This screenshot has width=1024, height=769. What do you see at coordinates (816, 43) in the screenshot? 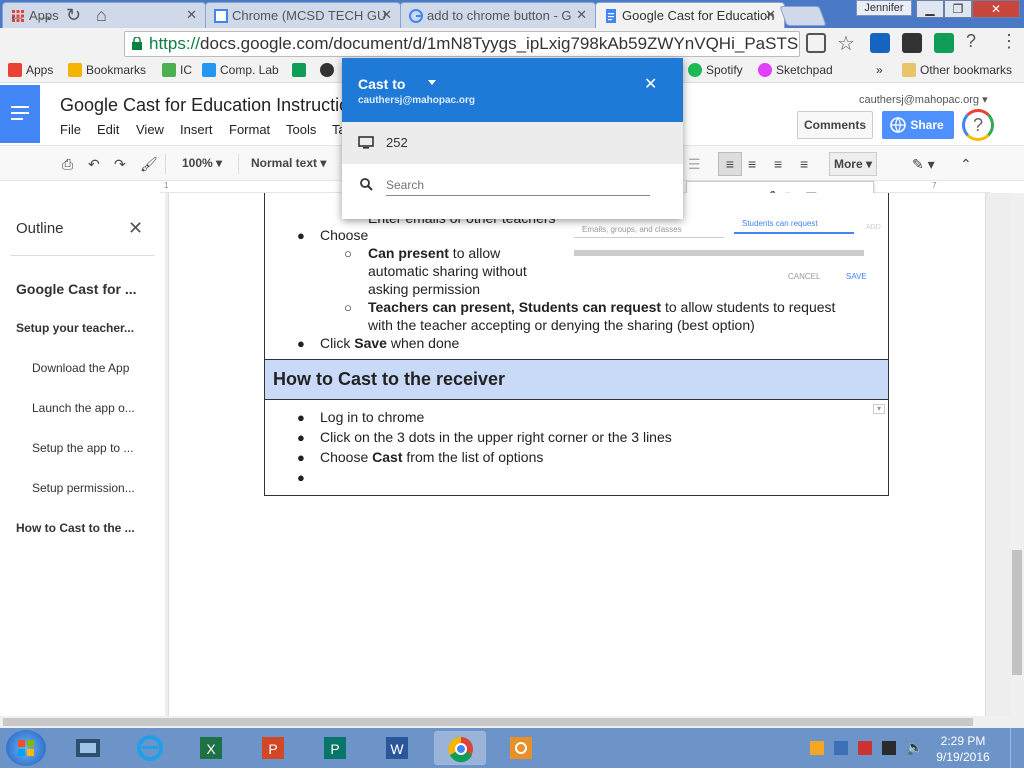
I see `cast-icon` at bounding box center [816, 43].